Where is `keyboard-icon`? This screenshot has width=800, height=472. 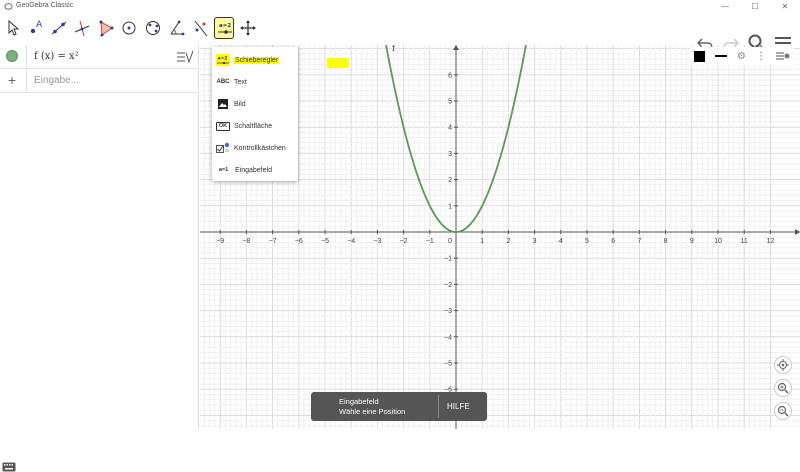 keyboard-icon is located at coordinates (9, 467).